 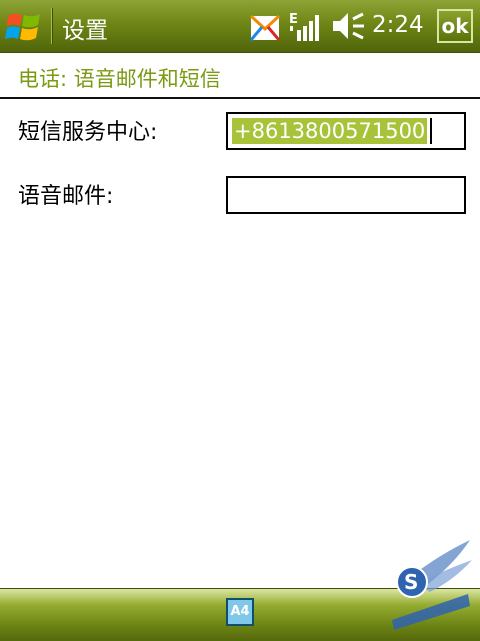 I want to click on title-separator, so click(x=51, y=26).